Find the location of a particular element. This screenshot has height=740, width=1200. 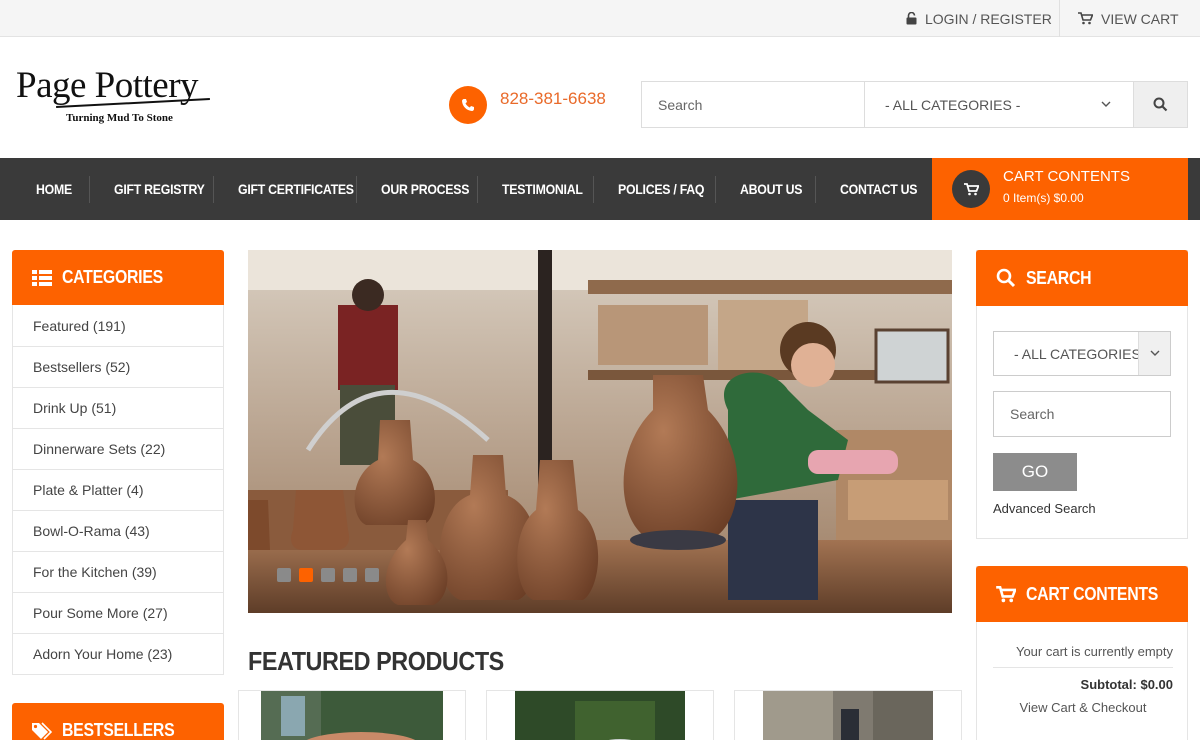

side-cart-header: CART CONTENTS is located at coordinates (1082, 594).